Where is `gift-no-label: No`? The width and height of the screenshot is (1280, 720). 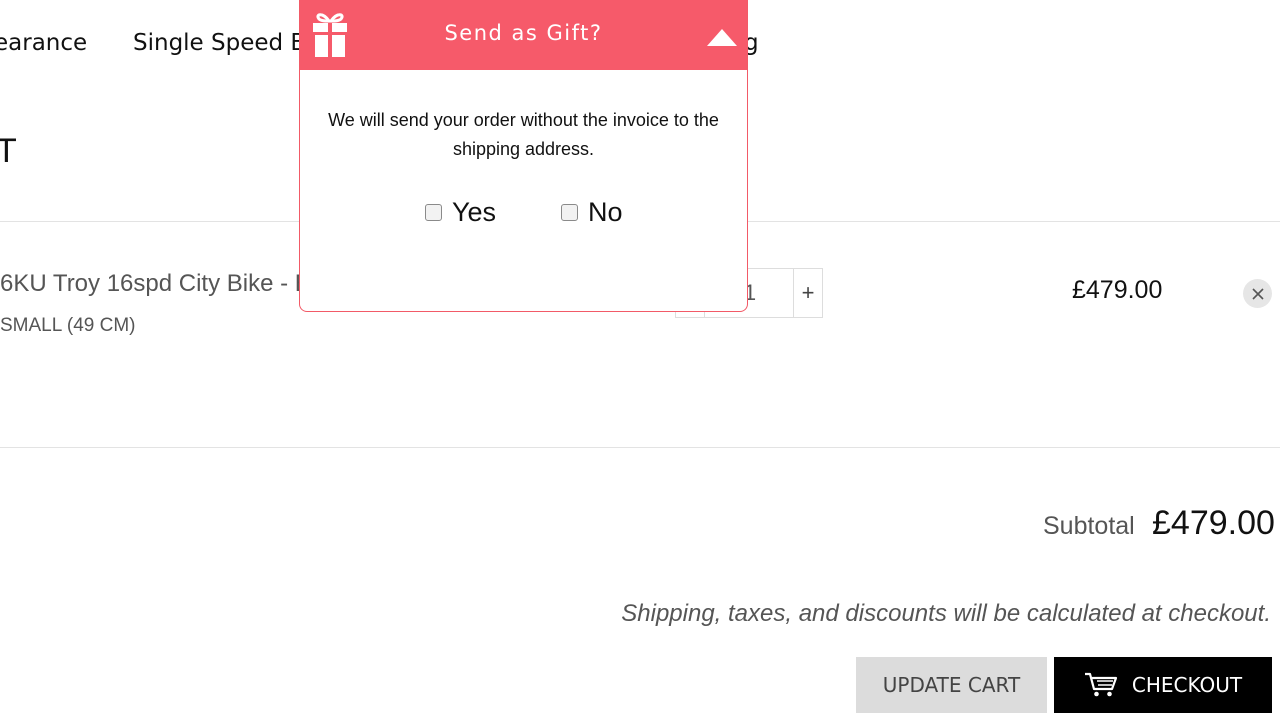 gift-no-label: No is located at coordinates (605, 212).